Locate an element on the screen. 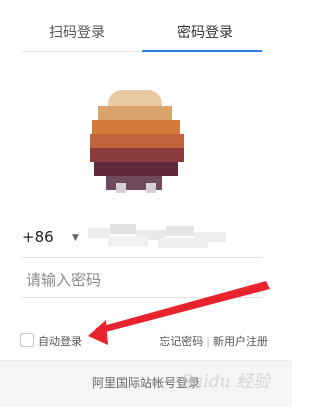 The width and height of the screenshot is (320, 407). baidu-watermark: Baidu 经验 is located at coordinates (225, 382).